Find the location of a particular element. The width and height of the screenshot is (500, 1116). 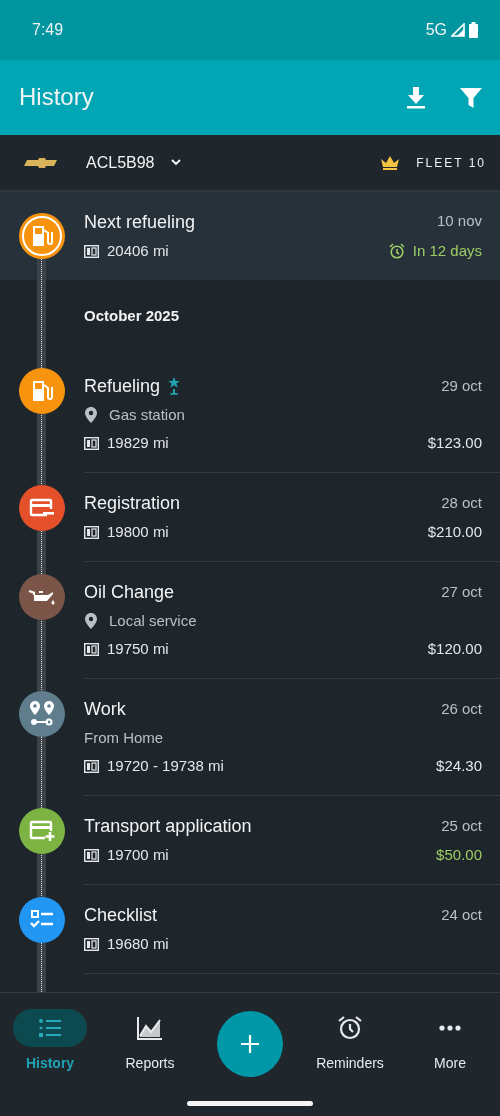

entry-title: Checklist is located at coordinates (121, 915).